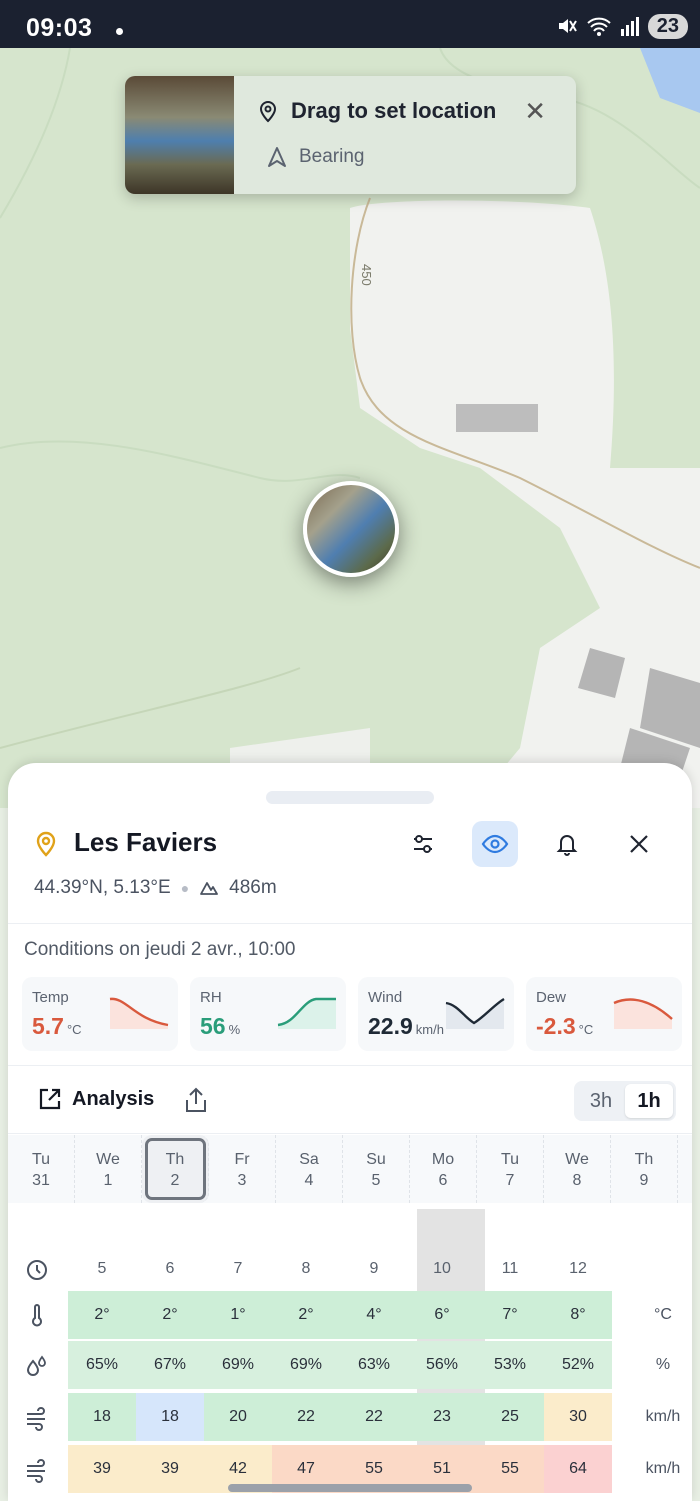  I want to click on temp-cell: 4°, so click(374, 1315).